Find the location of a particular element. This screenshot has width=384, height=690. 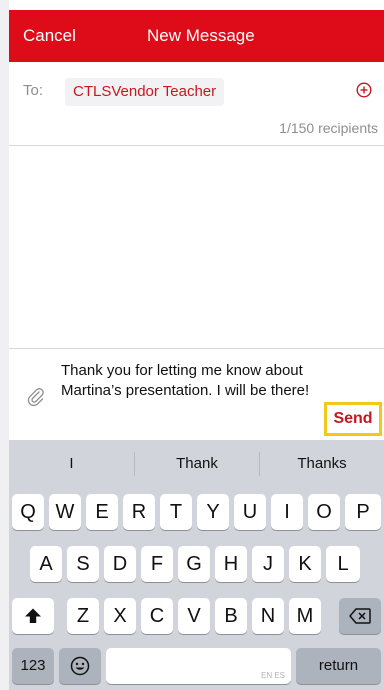

emoji-icon is located at coordinates (80, 666).